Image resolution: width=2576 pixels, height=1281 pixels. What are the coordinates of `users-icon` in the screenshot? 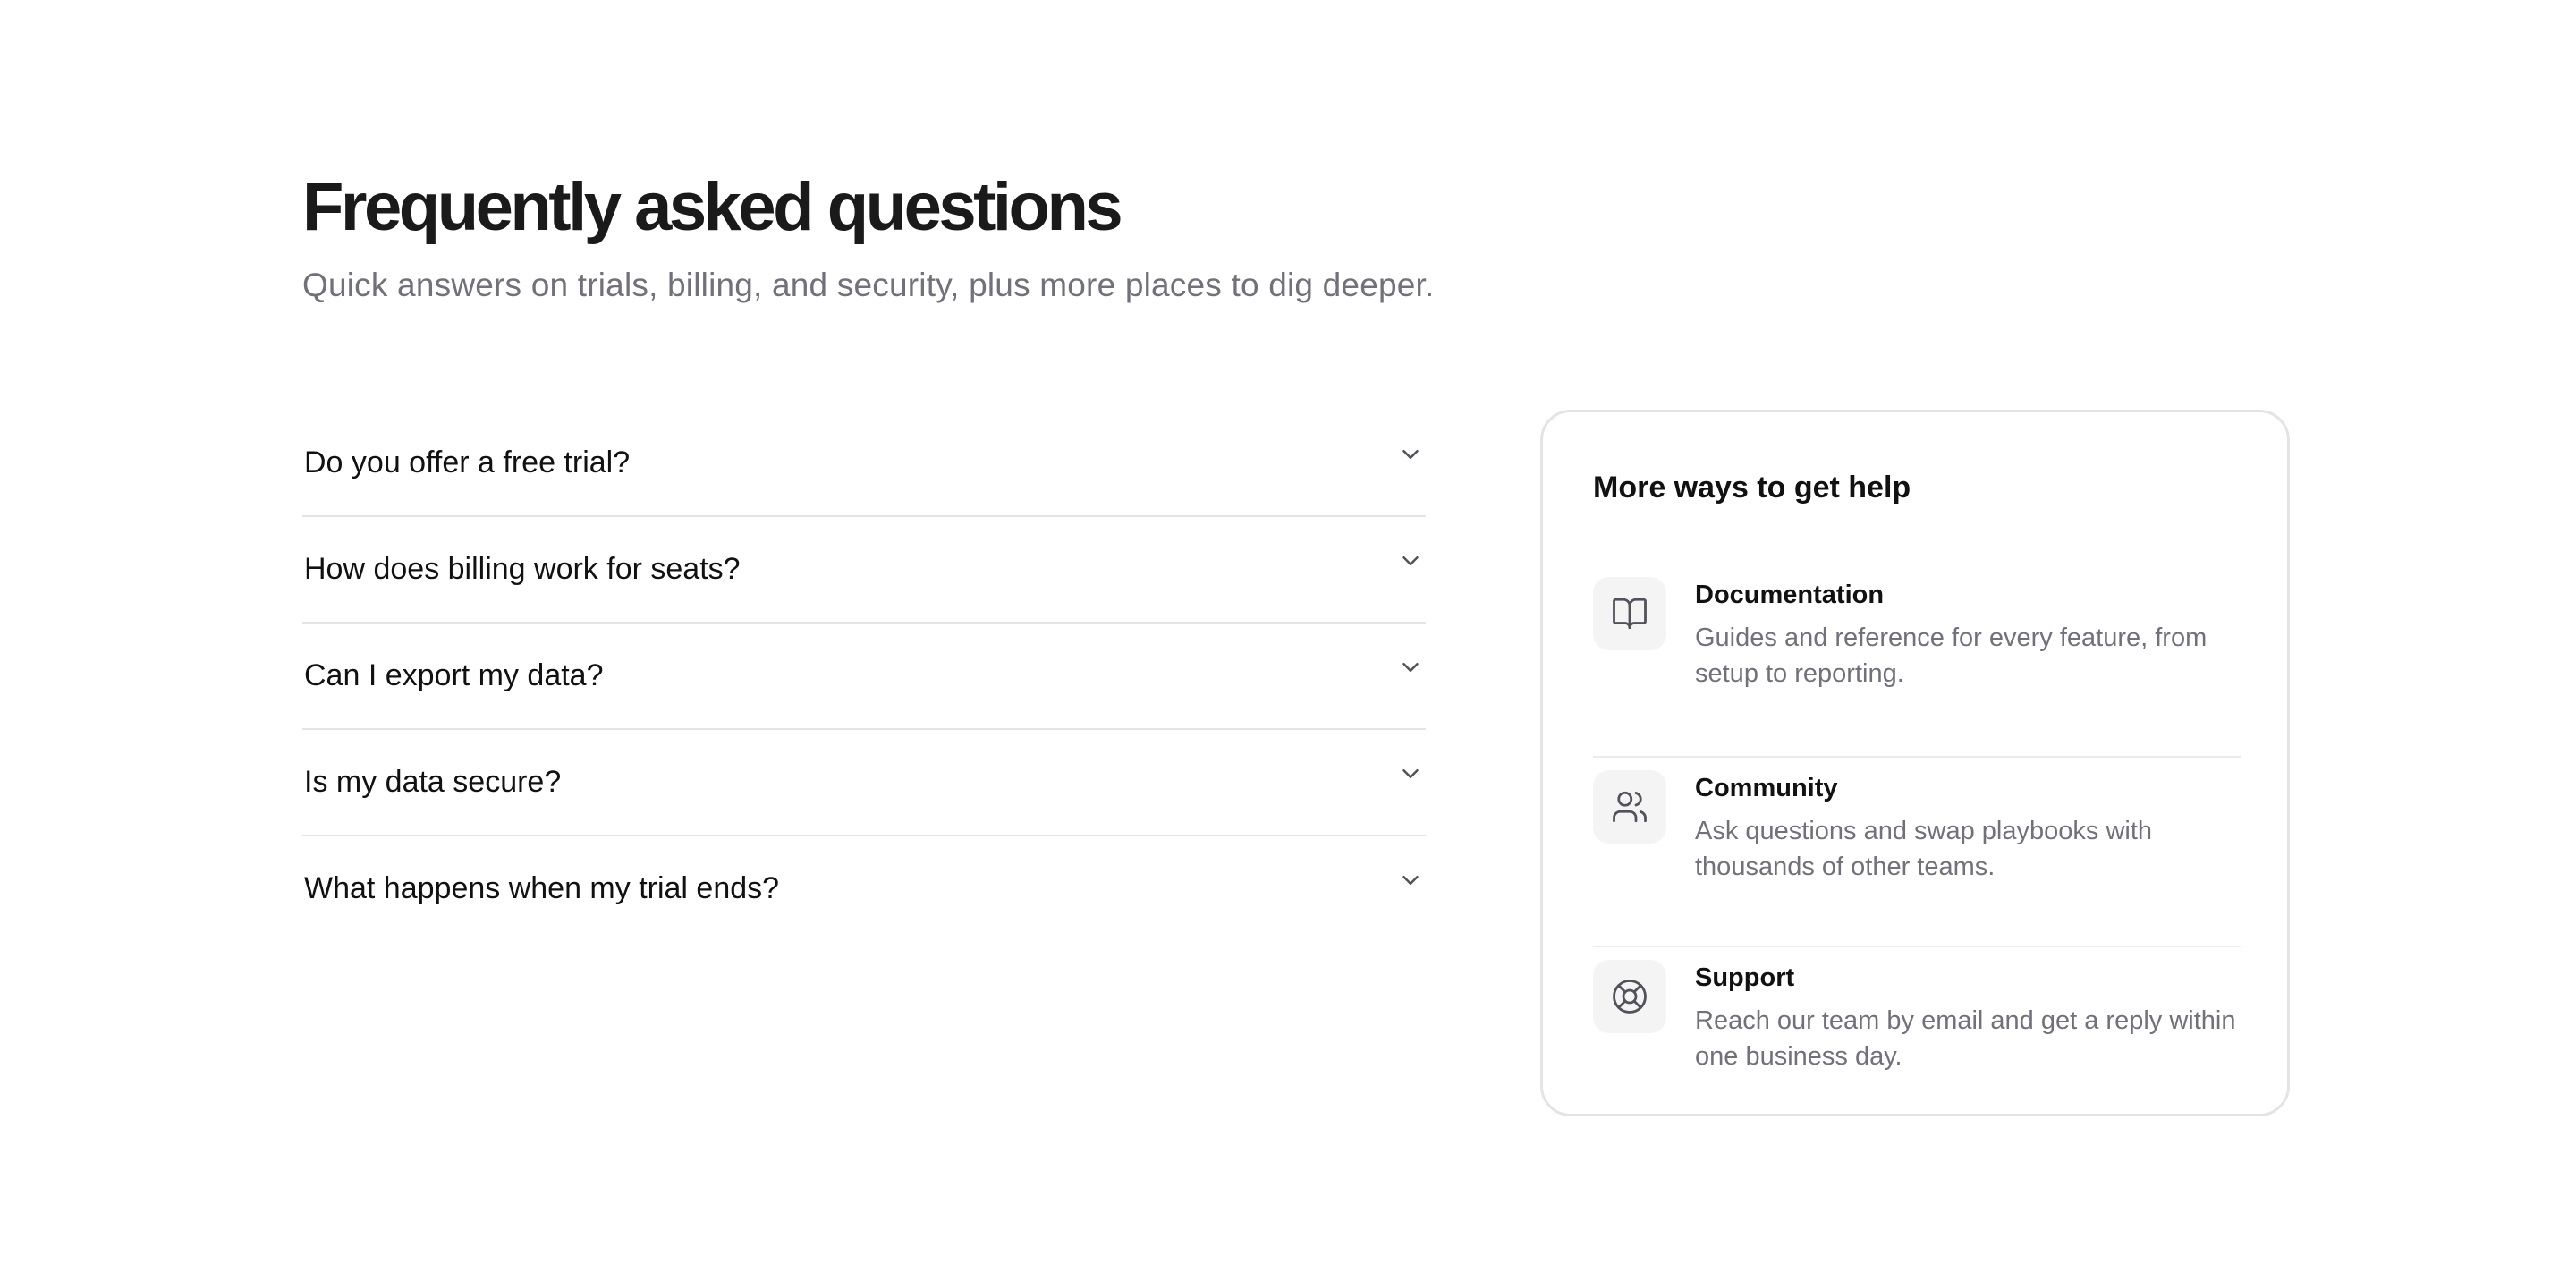 It's located at (1630, 807).